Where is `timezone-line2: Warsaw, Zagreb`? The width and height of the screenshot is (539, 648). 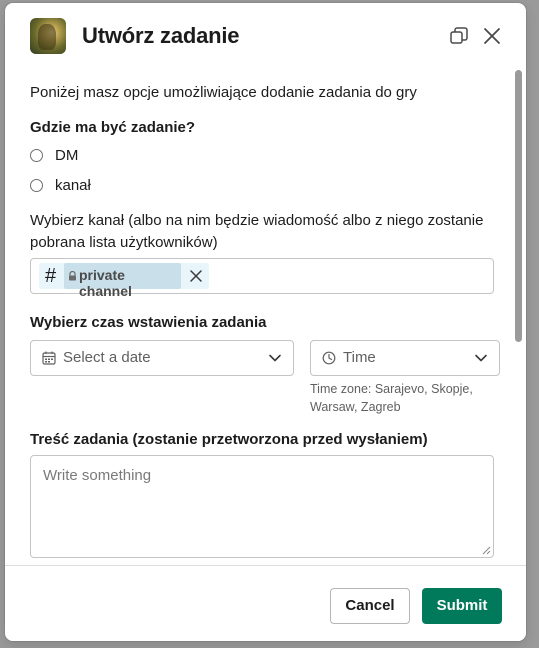 timezone-line2: Warsaw, Zagreb is located at coordinates (355, 407).